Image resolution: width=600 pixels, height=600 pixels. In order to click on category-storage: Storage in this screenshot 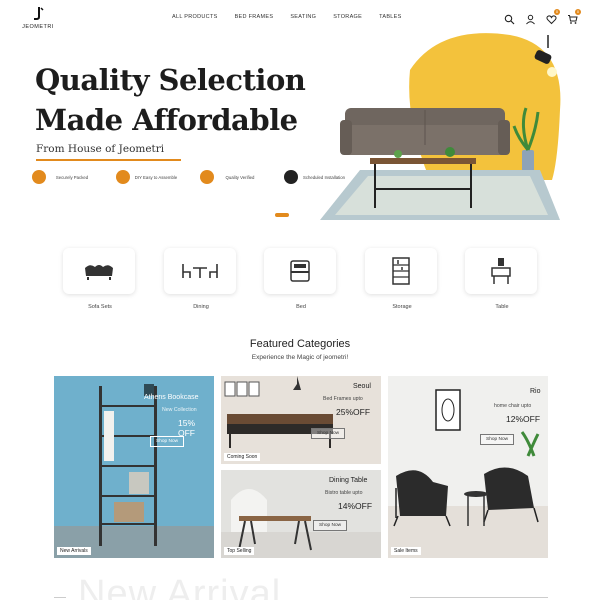, I will do `click(402, 279)`.